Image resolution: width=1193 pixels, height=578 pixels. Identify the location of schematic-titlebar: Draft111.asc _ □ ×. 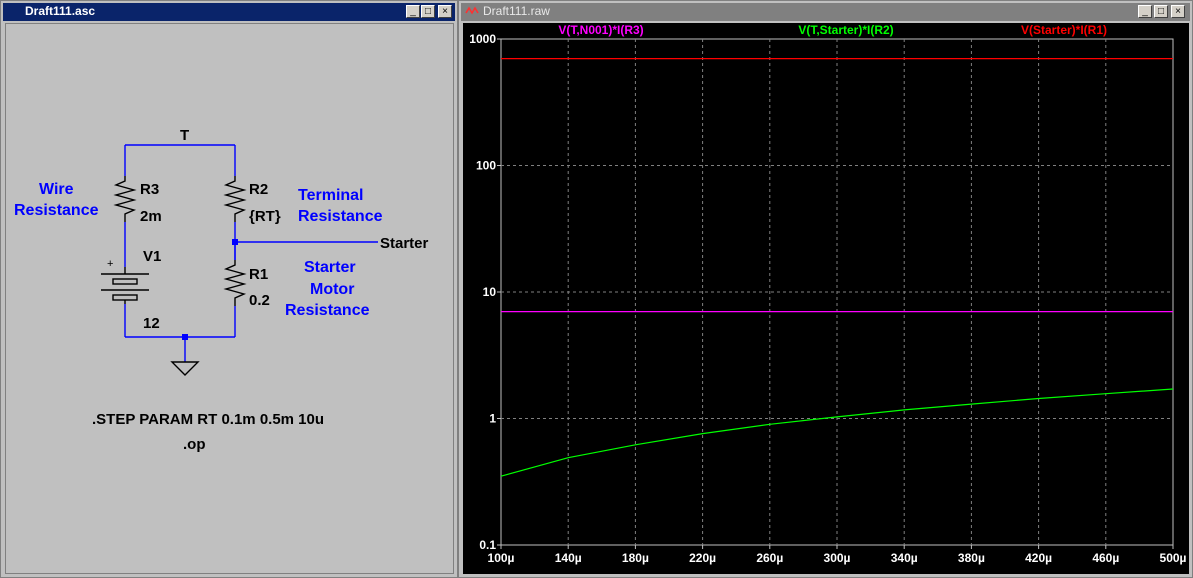
(229, 12).